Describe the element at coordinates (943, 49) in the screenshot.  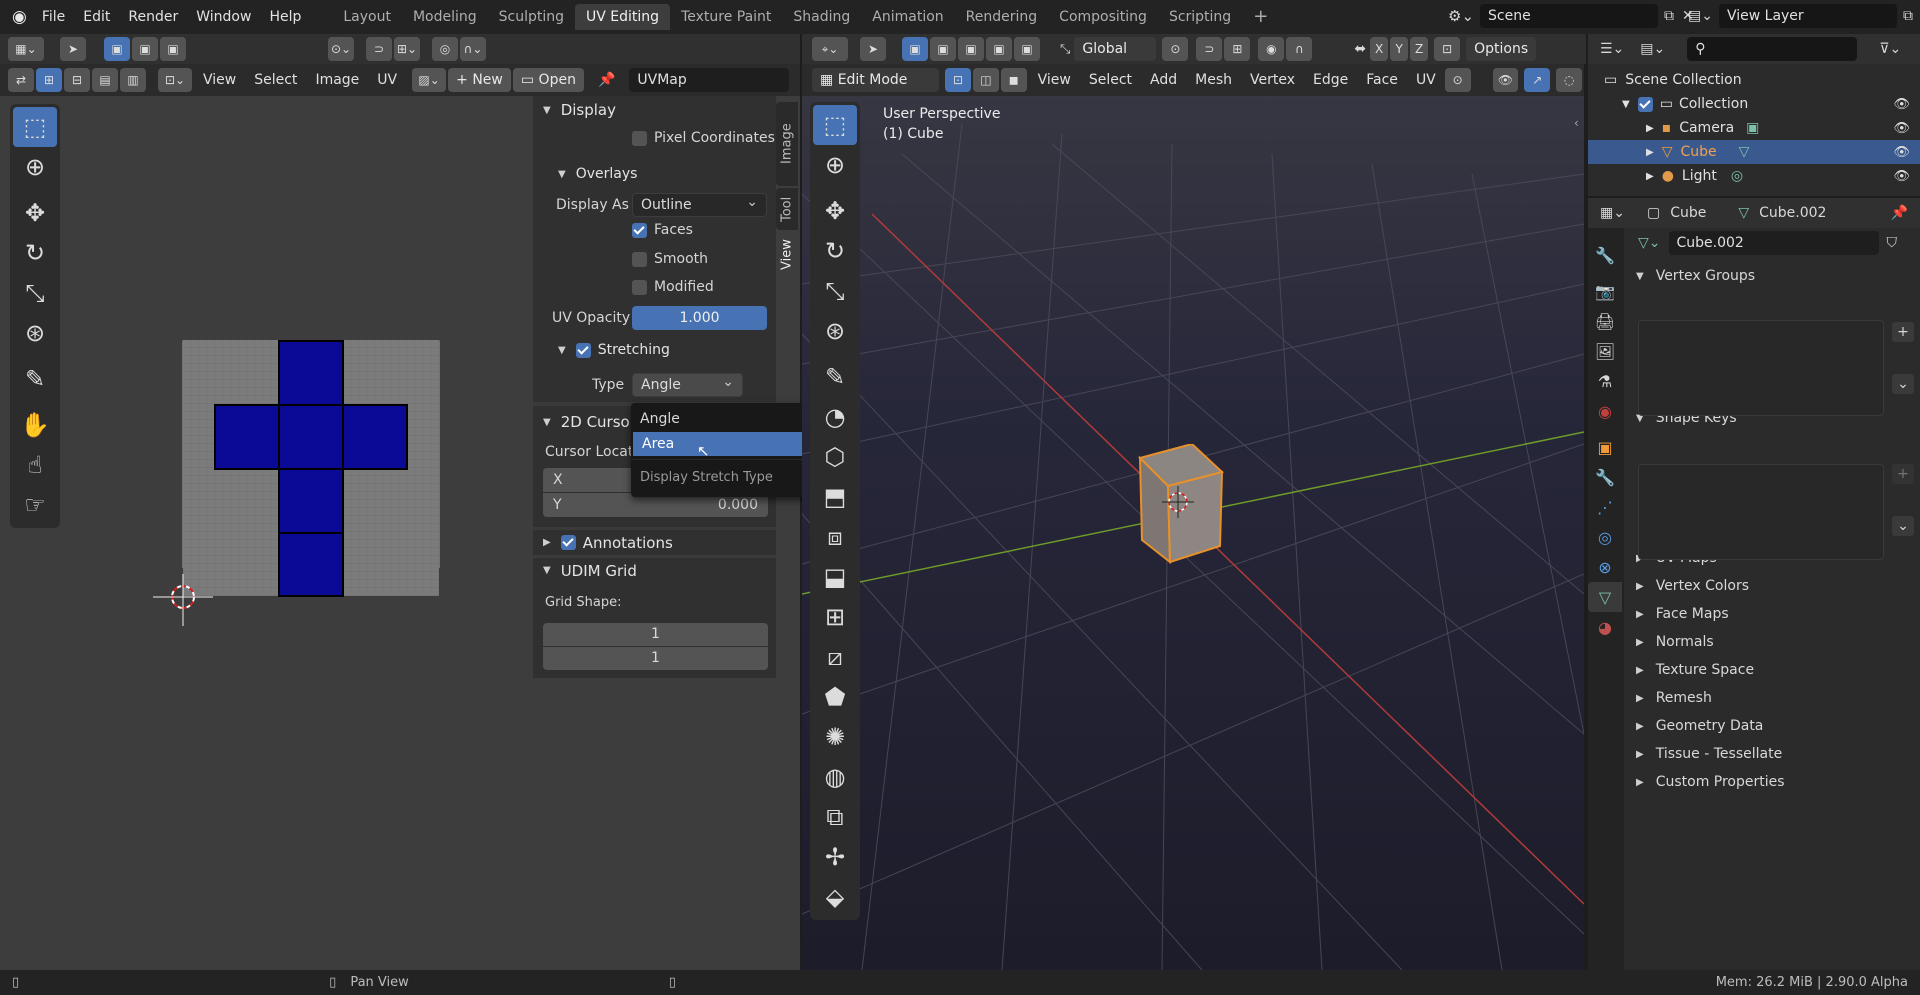
I see `viewport-select-extend-icon: ▣` at that location.